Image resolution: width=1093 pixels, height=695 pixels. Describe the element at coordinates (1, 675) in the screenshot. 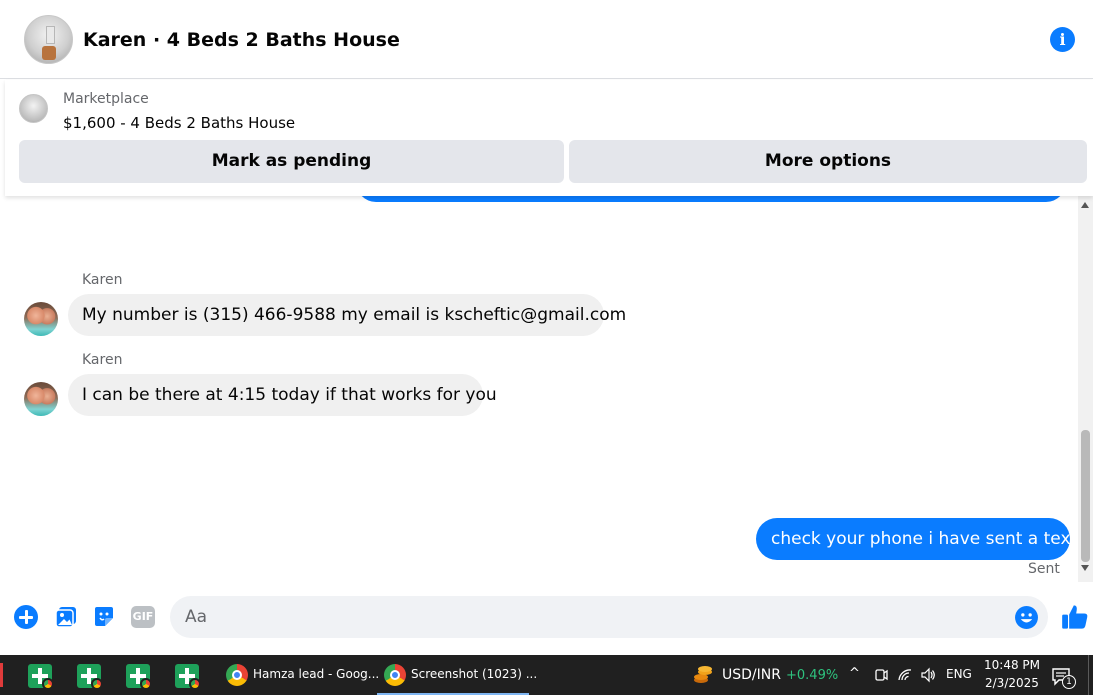

I see `taskbar-accent` at that location.